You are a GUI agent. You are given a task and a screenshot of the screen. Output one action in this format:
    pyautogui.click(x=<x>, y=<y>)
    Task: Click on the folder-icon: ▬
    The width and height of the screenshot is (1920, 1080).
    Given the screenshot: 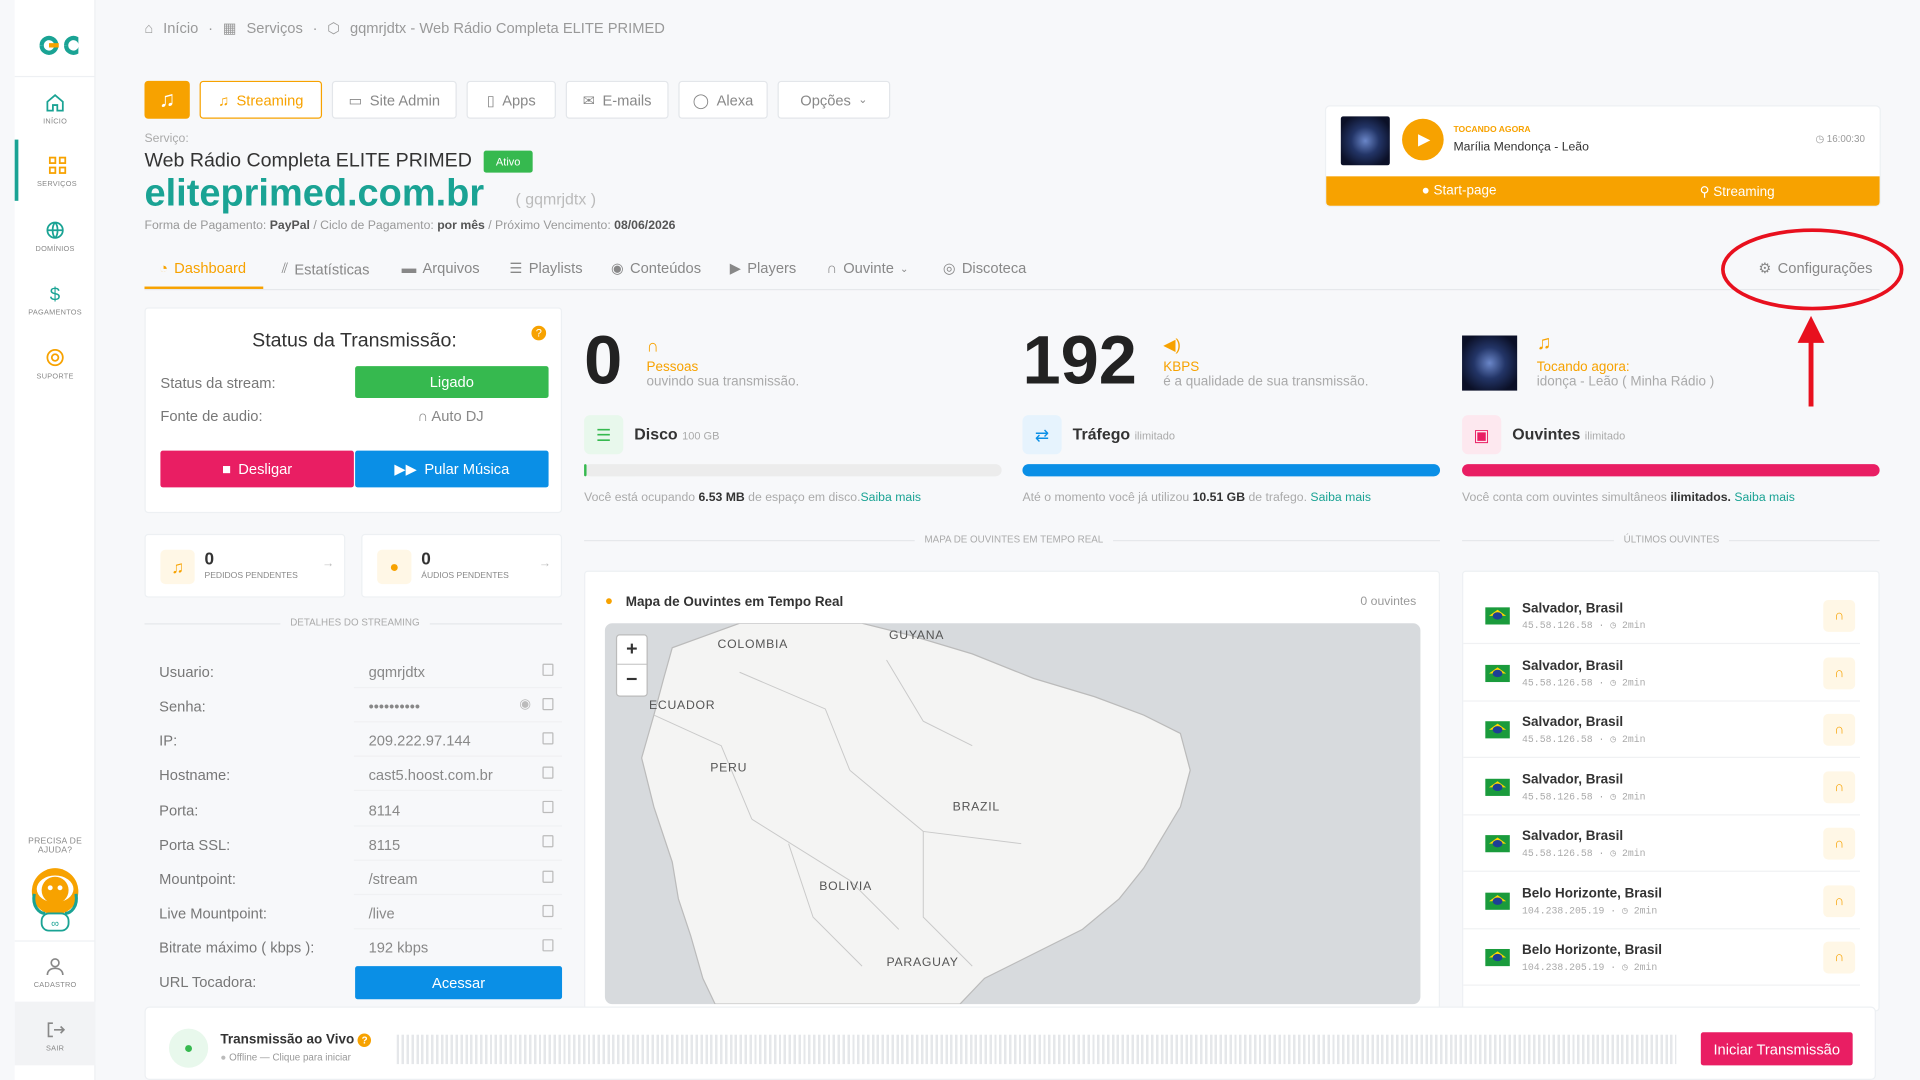 What is the action you would take?
    pyautogui.click(x=409, y=268)
    